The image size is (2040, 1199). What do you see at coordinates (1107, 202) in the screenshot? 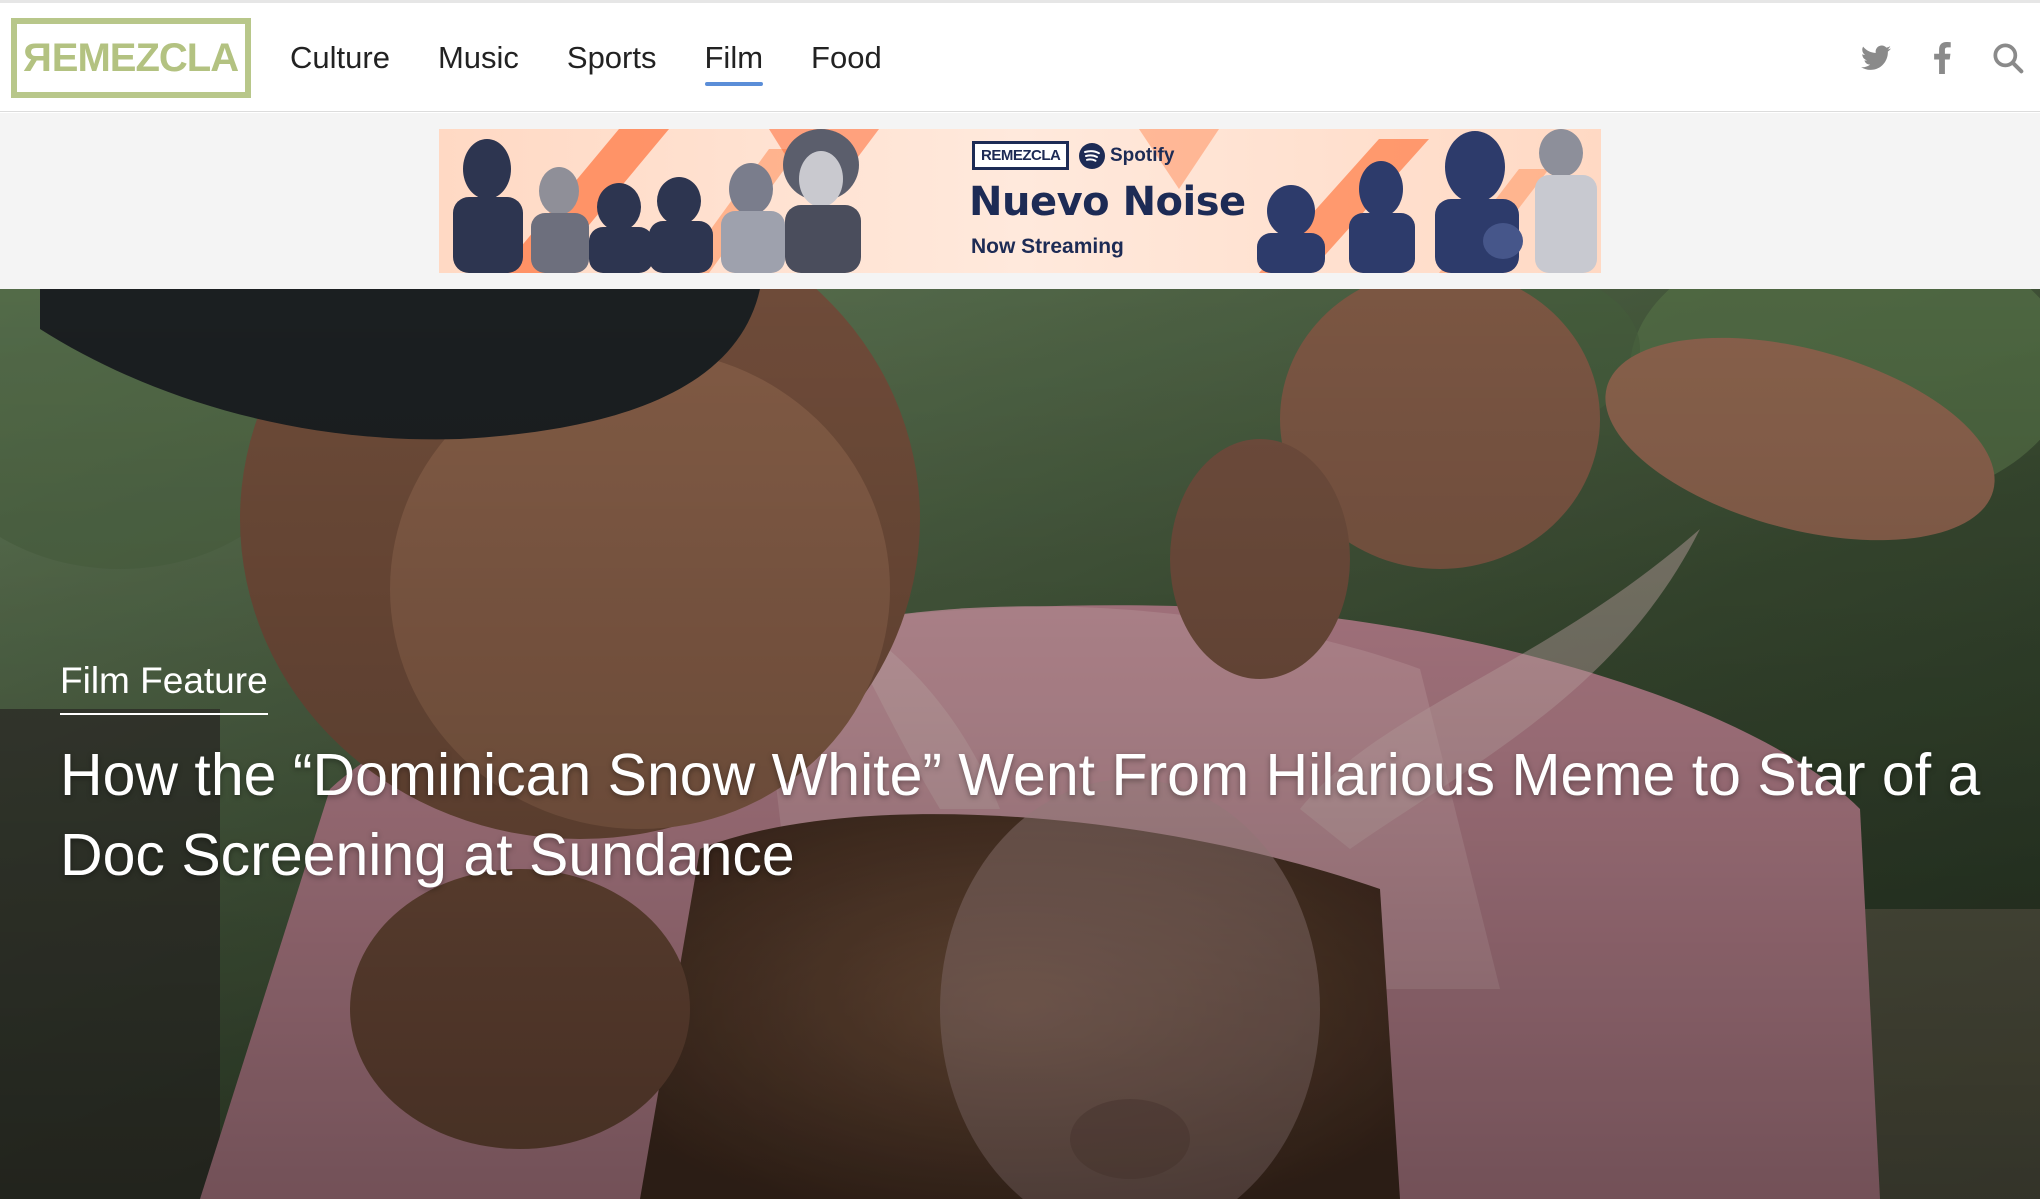
I see `ad-title: Nuevo Noise` at bounding box center [1107, 202].